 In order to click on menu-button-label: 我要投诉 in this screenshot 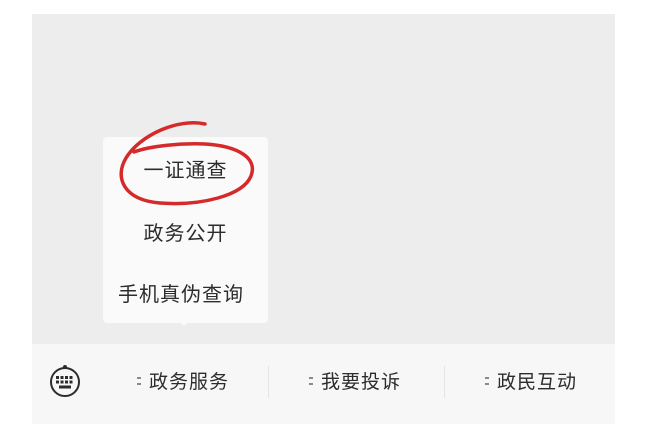, I will do `click(361, 382)`.